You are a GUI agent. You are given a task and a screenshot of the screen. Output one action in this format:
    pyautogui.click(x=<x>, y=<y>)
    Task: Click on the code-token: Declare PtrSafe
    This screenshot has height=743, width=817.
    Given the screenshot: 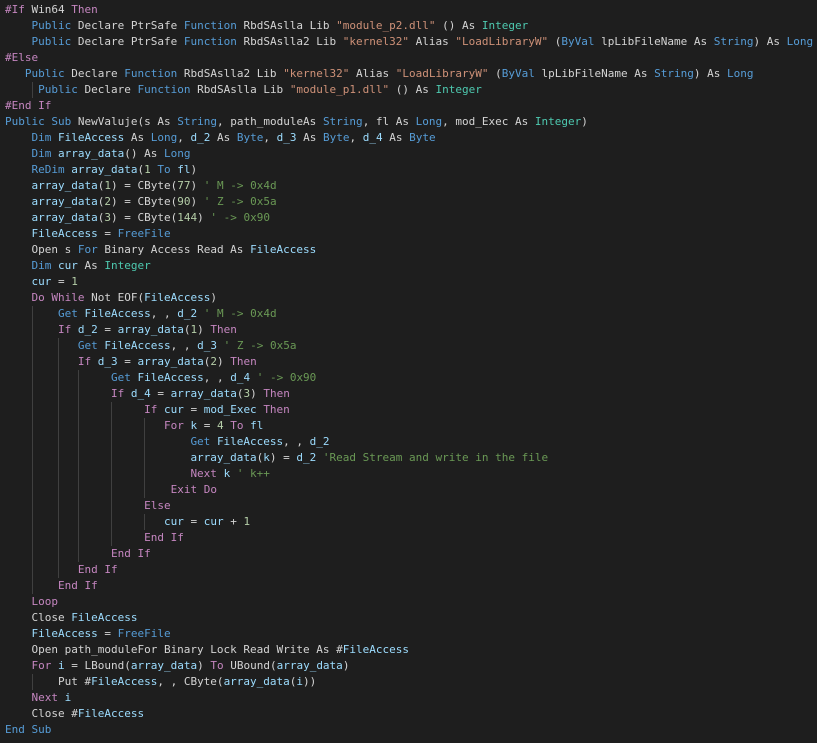 What is the action you would take?
    pyautogui.click(x=127, y=41)
    